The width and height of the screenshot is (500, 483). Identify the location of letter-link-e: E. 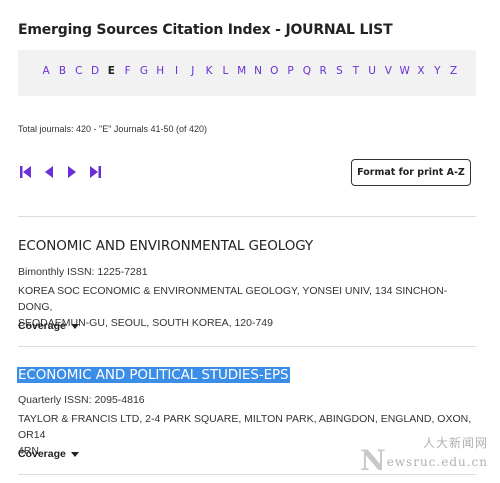
(111, 71).